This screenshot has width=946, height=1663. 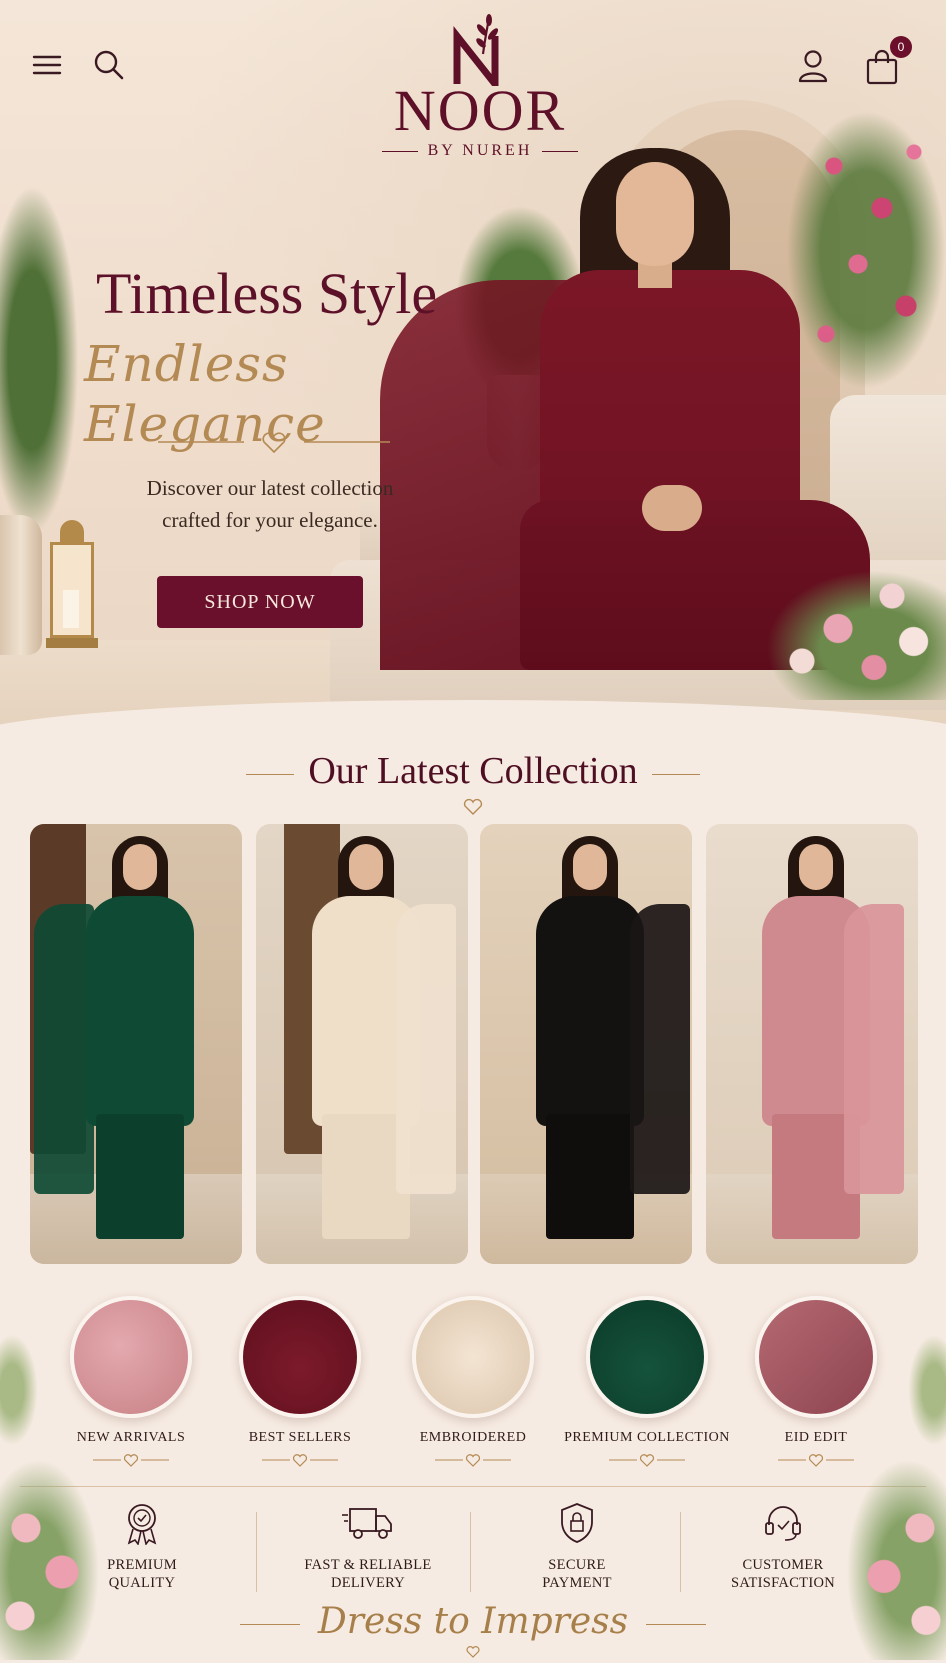 I want to click on product-card-cream-suit, so click(x=362, y=1044).